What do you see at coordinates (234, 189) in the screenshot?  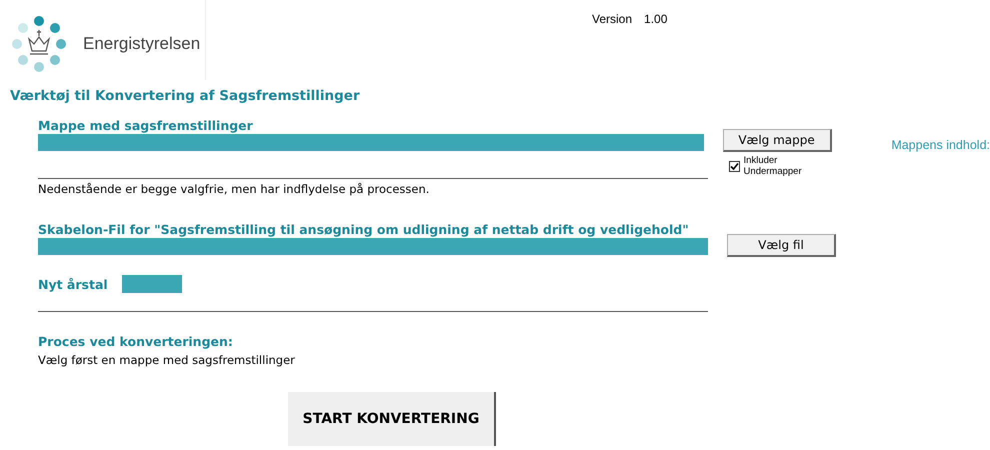 I see `note-text: Nedenstående er begge valgfrie, men har indflydelse på processen.` at bounding box center [234, 189].